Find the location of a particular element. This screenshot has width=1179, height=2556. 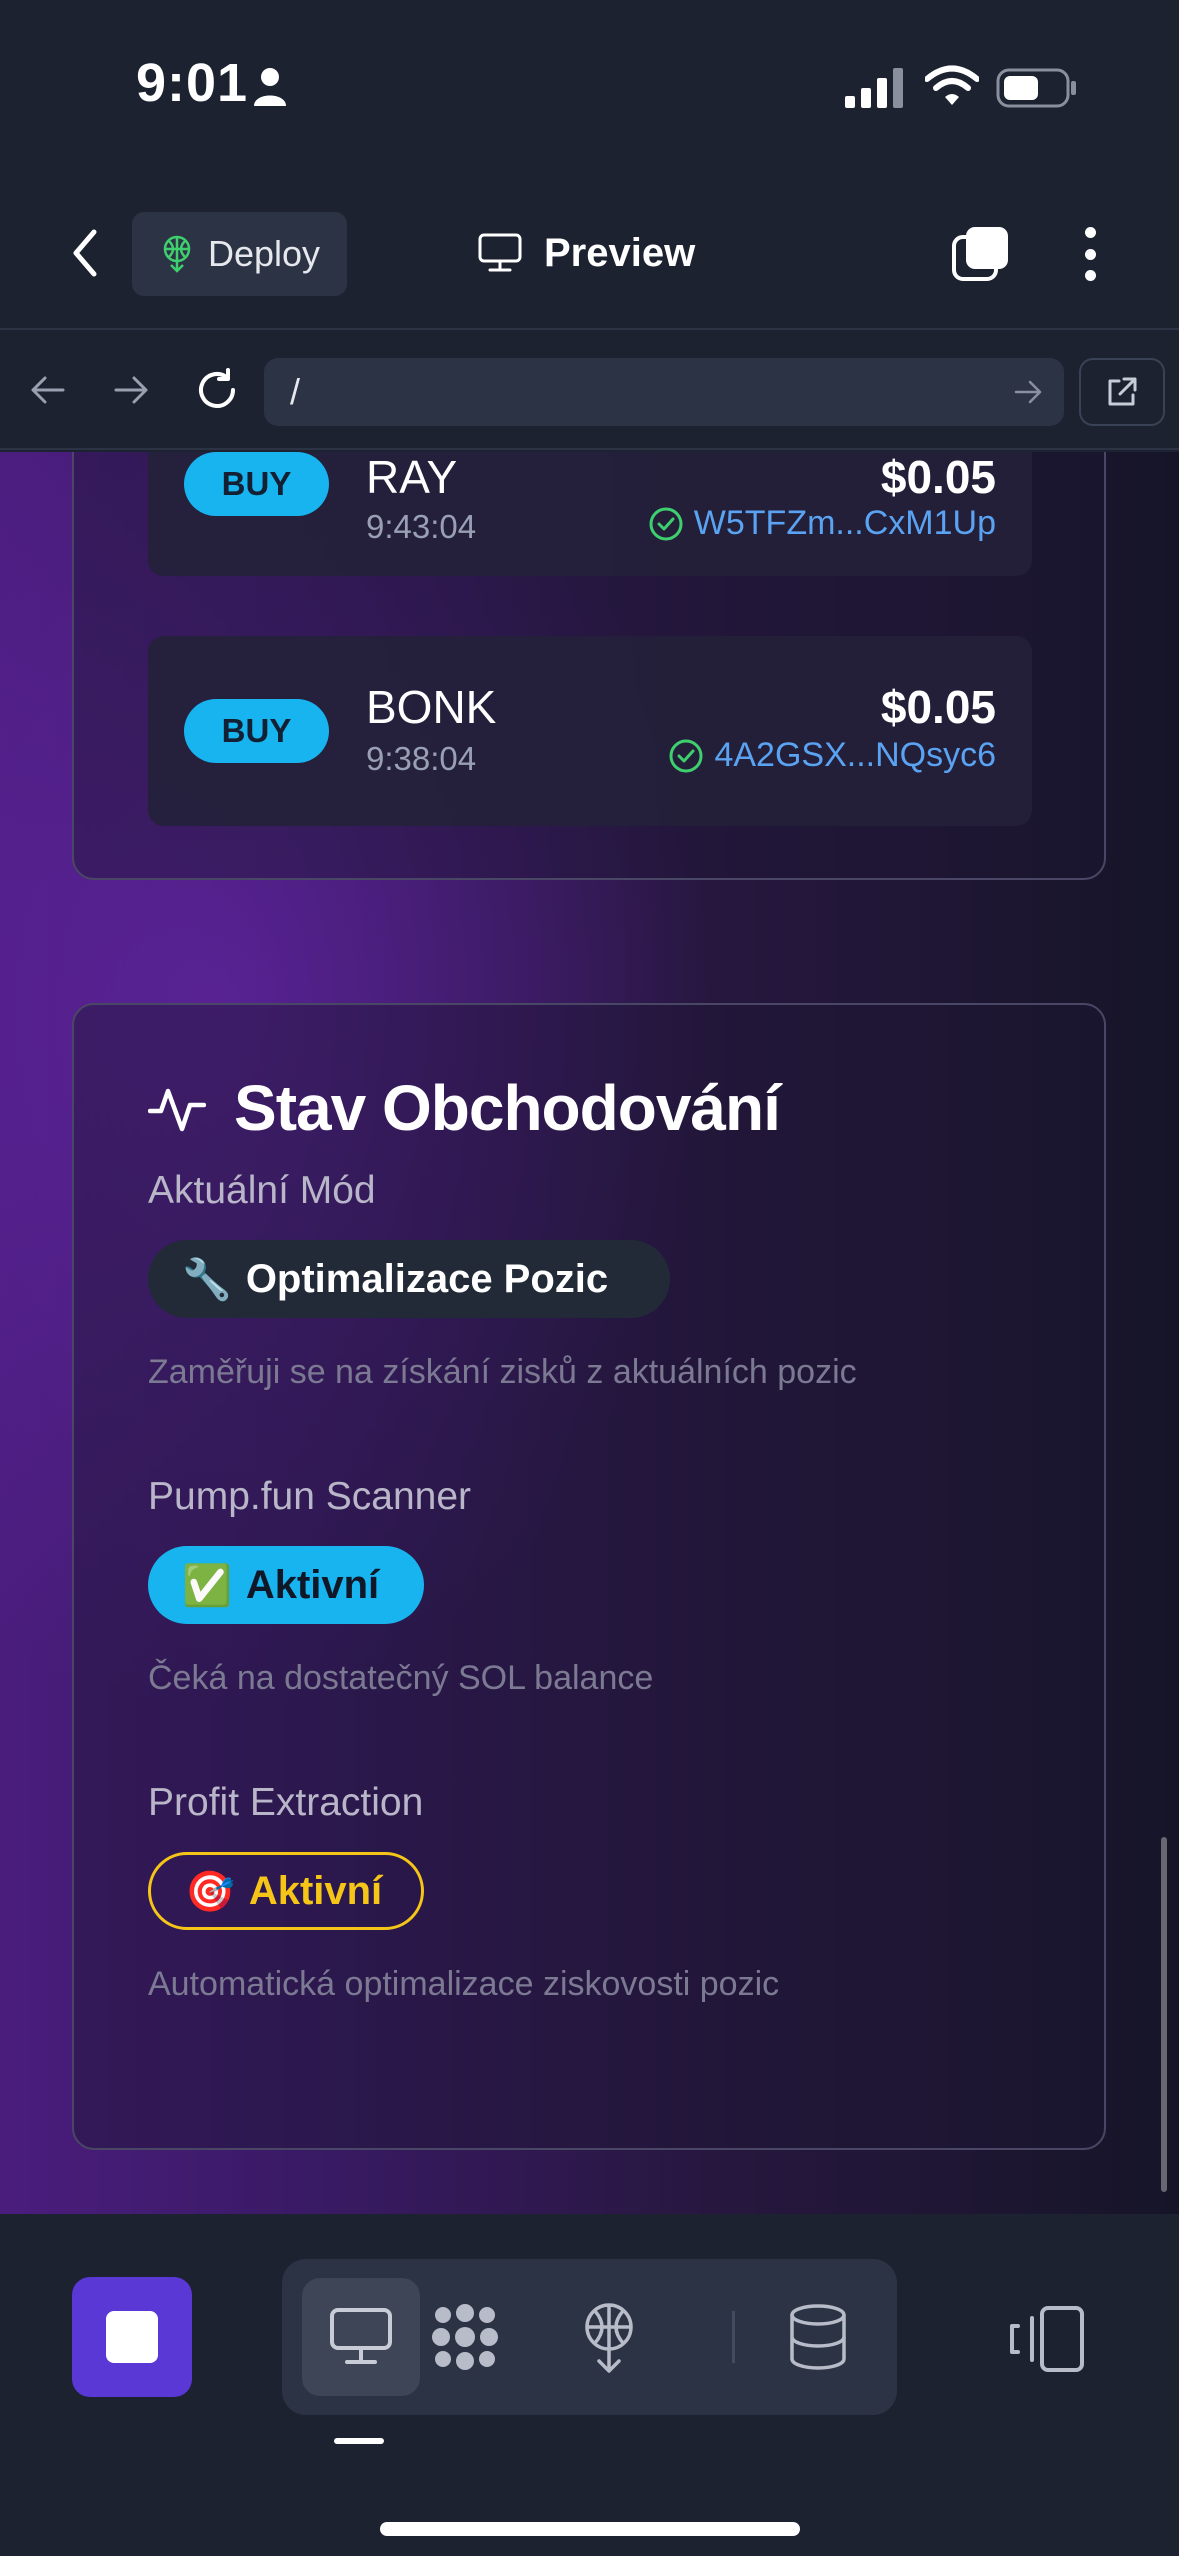

open-external-button is located at coordinates (1122, 392).